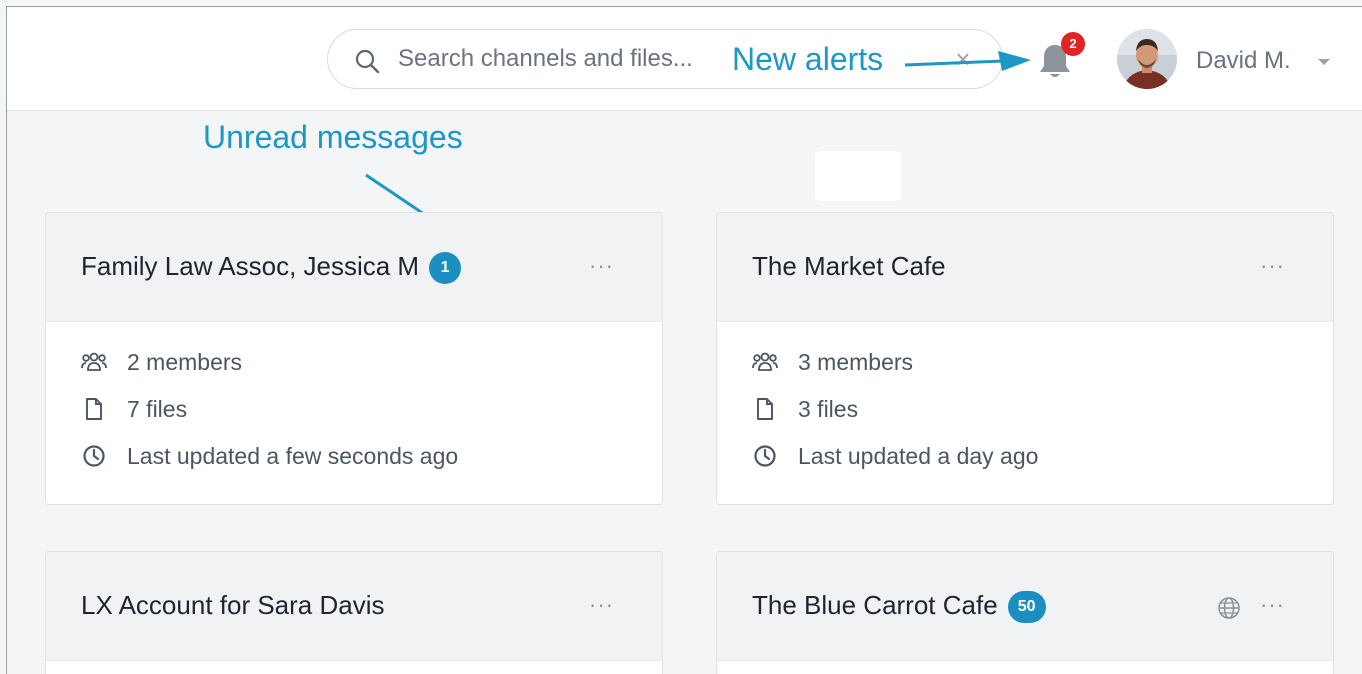  I want to click on user-name: David M., so click(1243, 61).